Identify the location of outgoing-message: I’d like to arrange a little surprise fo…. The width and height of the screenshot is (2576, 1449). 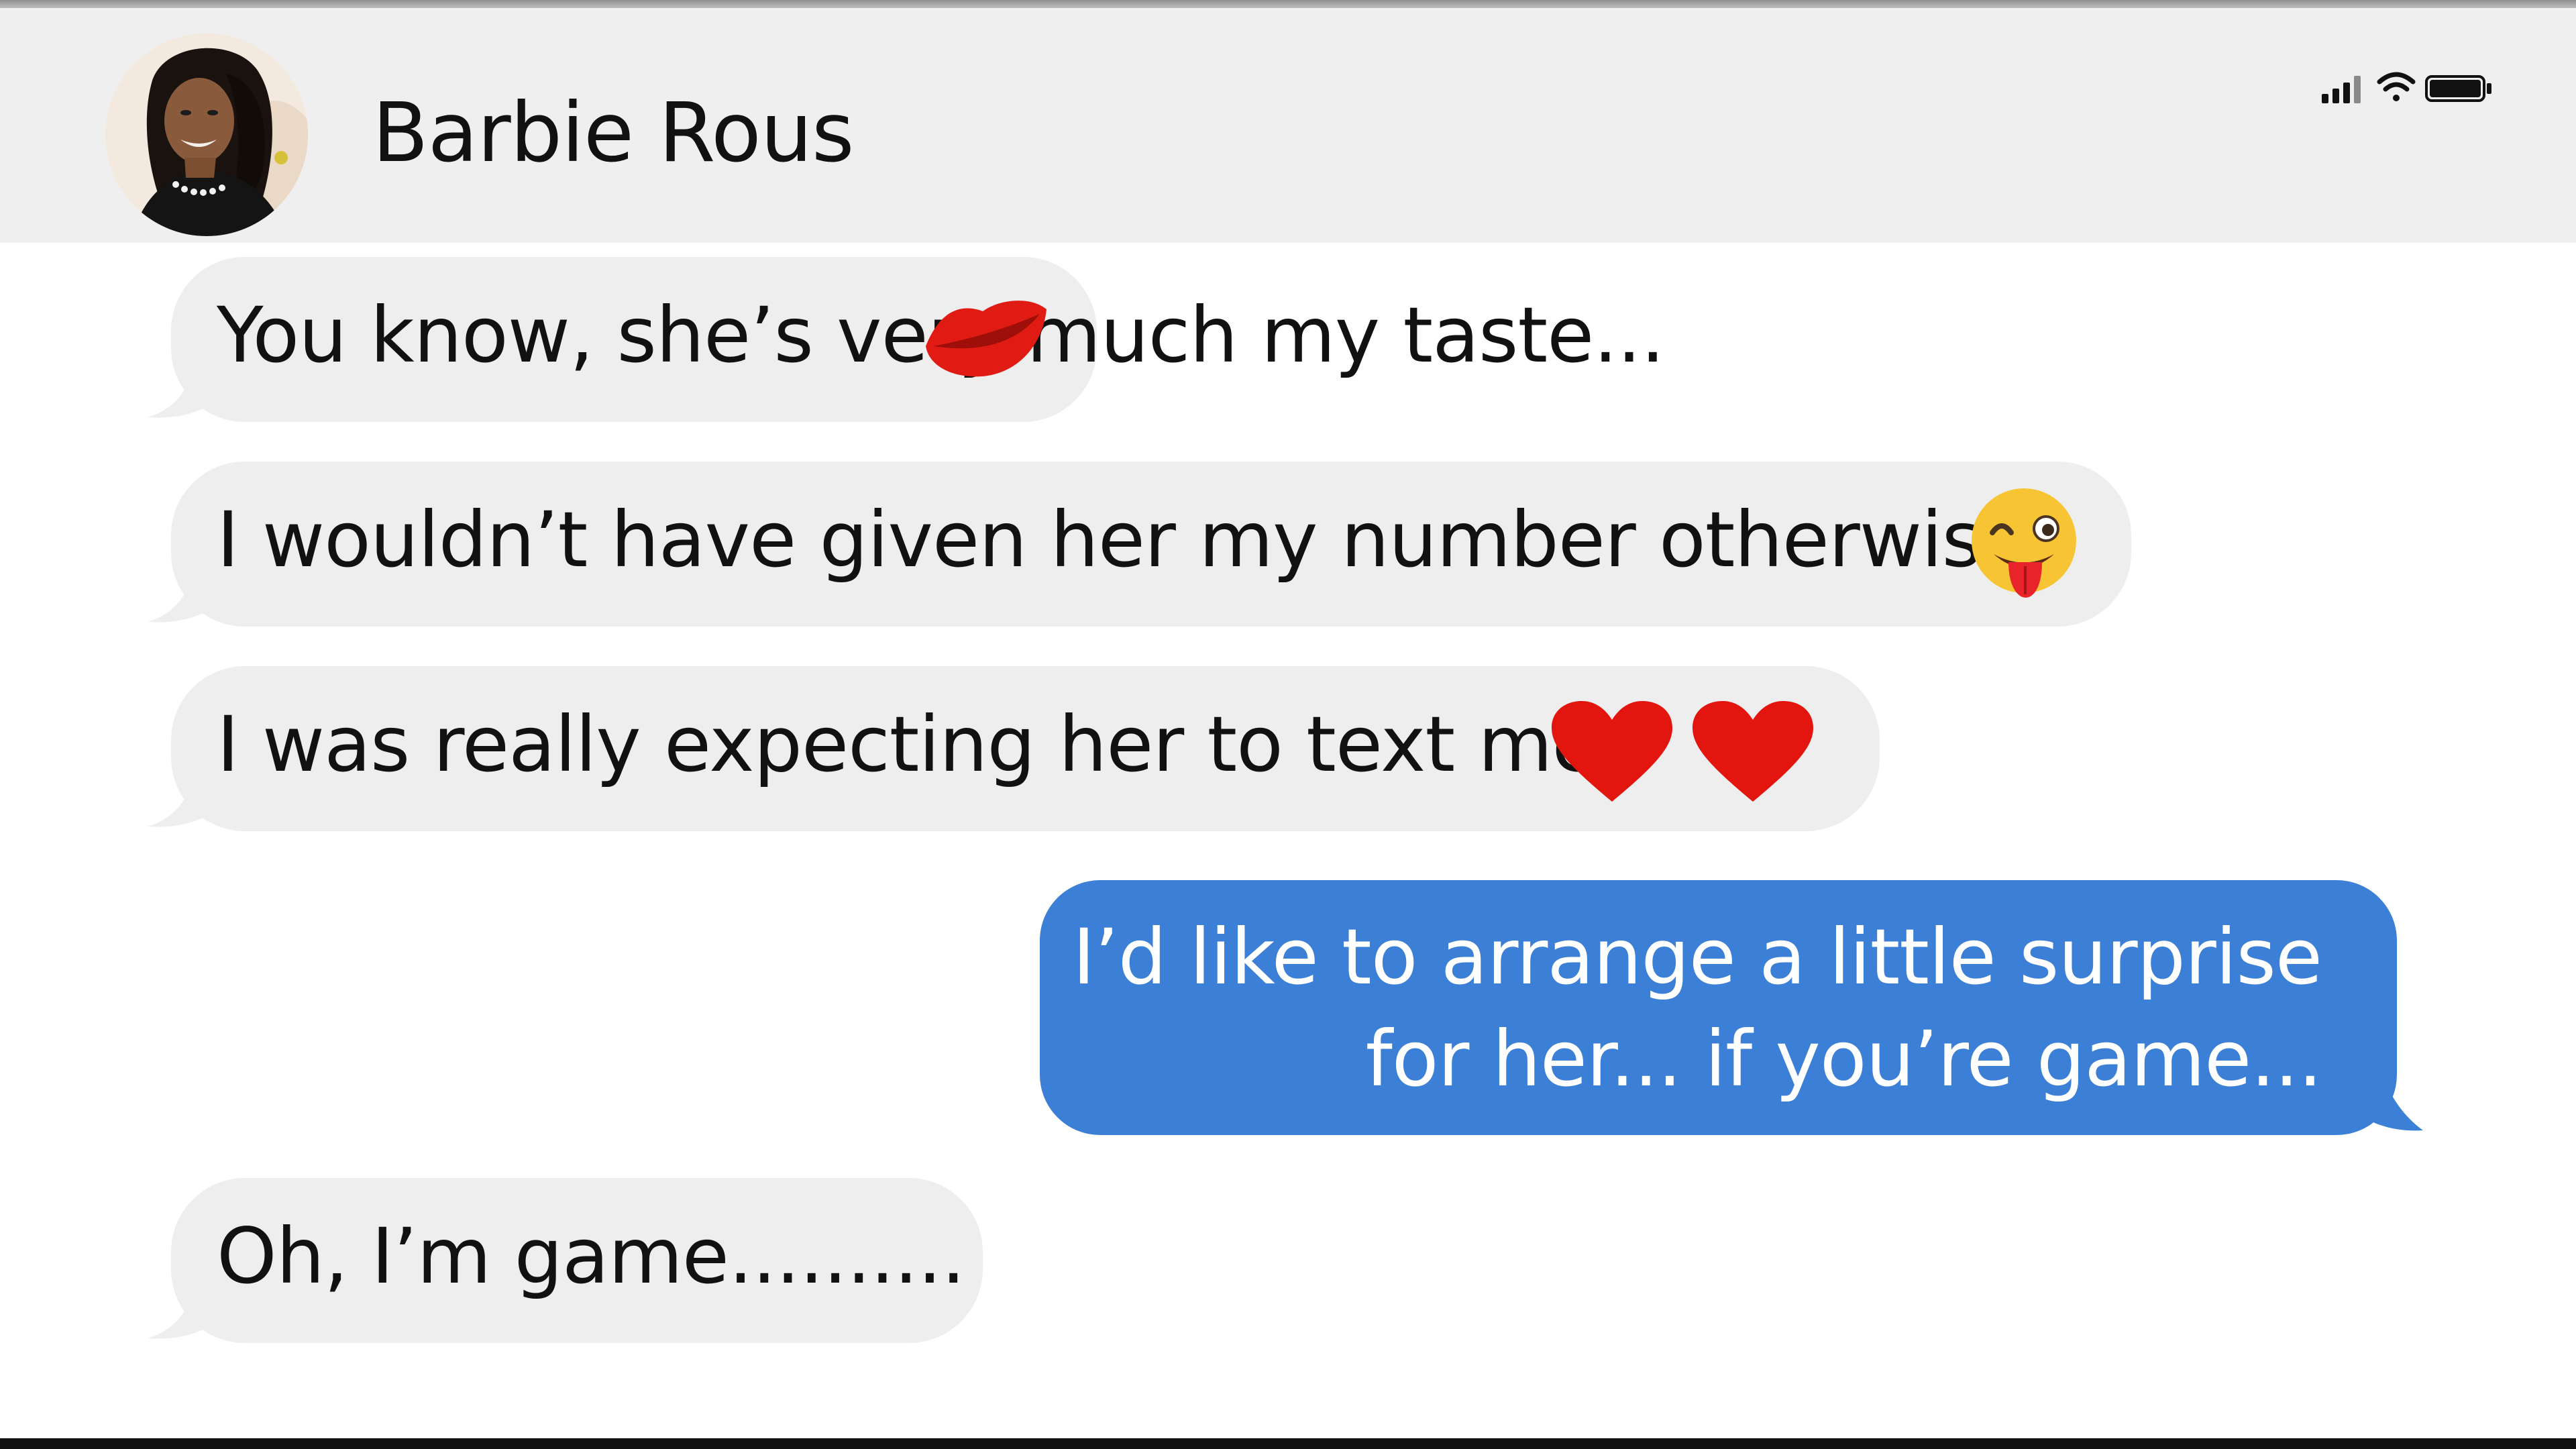
(1718, 1007).